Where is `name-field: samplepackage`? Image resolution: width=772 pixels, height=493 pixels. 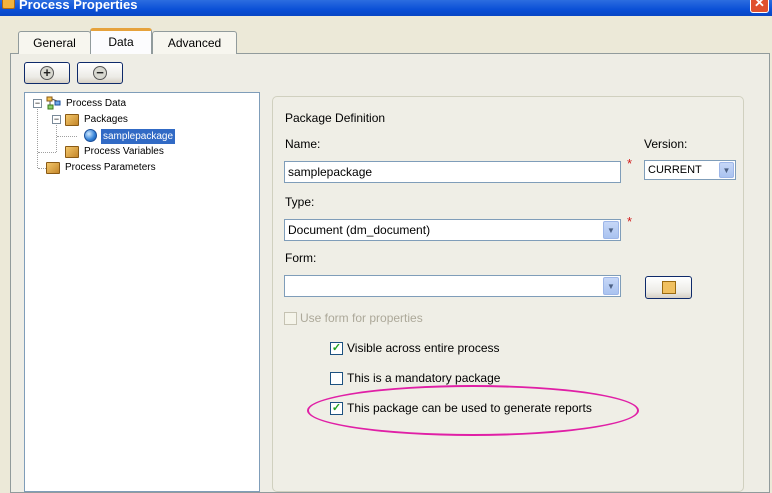
name-field: samplepackage is located at coordinates (452, 172).